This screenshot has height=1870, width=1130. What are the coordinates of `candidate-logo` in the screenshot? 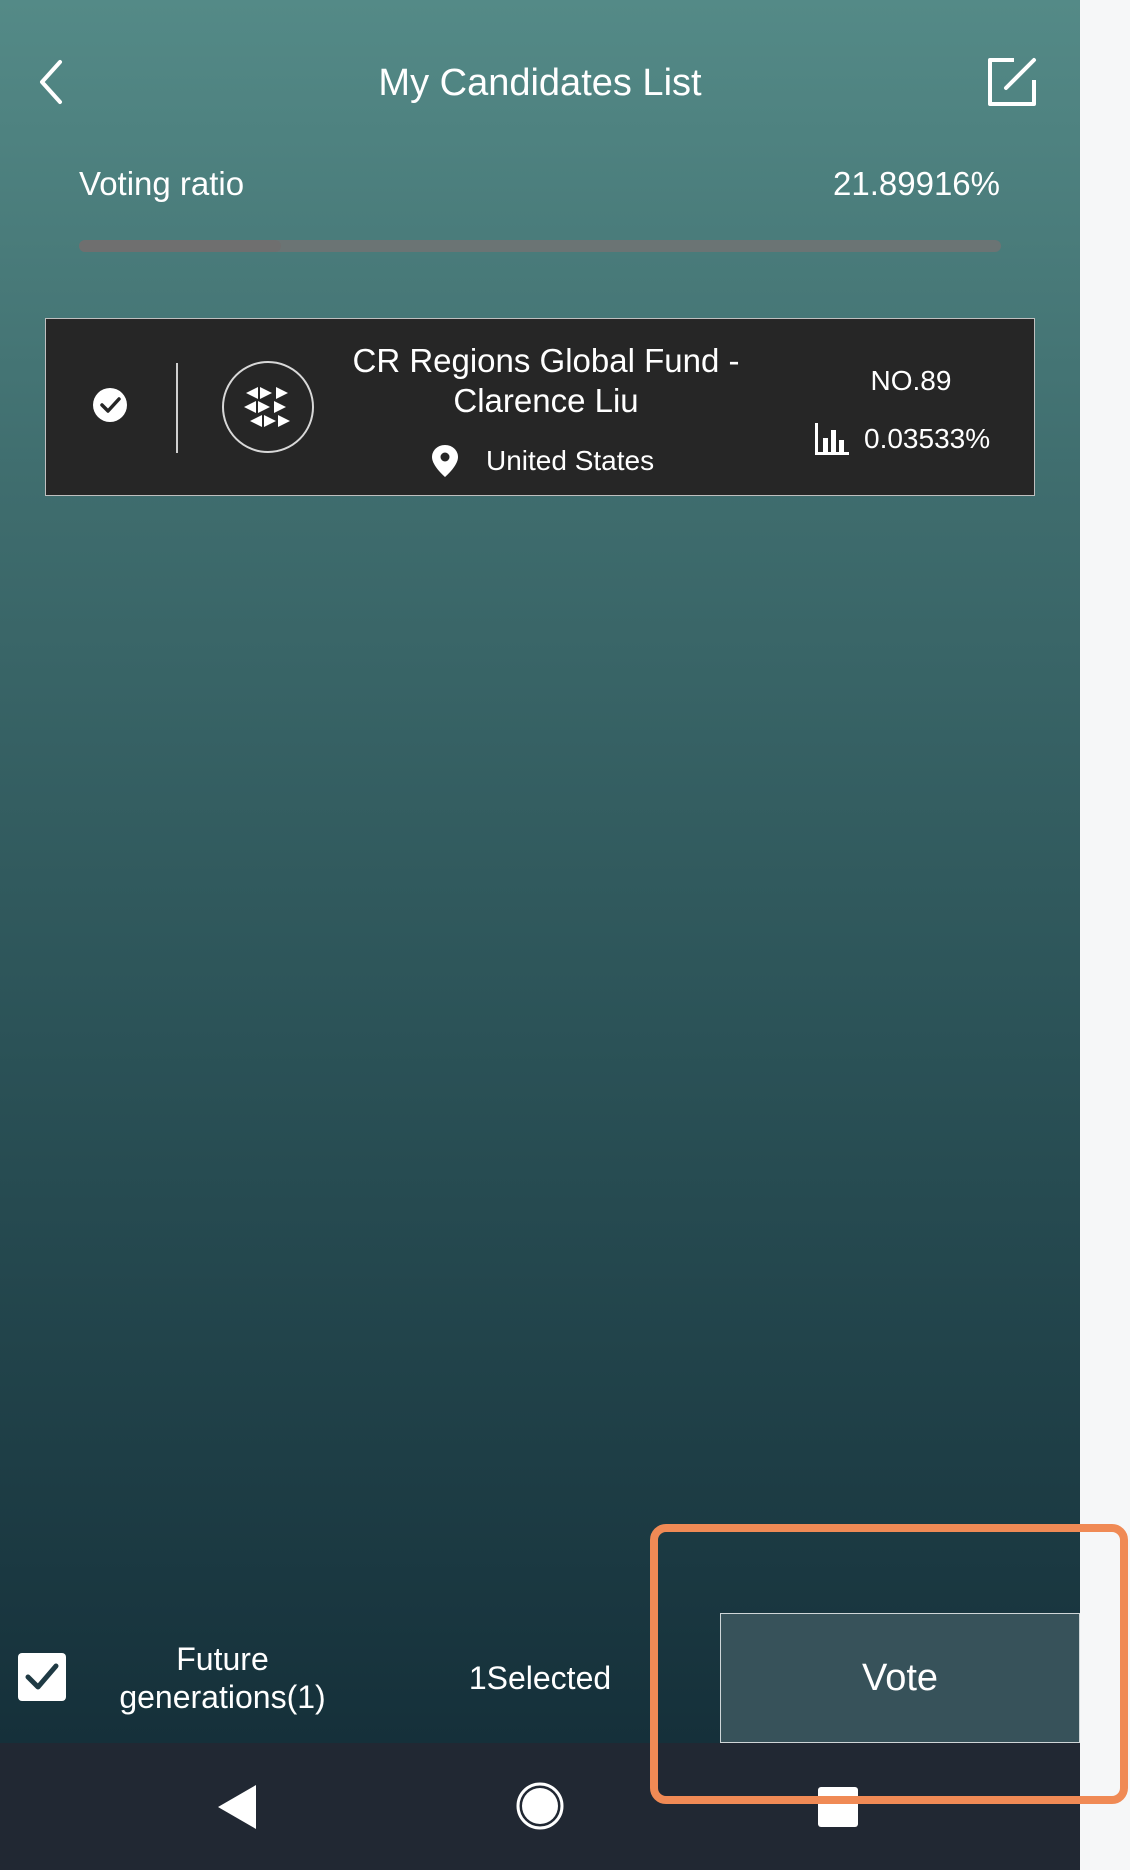 It's located at (268, 407).